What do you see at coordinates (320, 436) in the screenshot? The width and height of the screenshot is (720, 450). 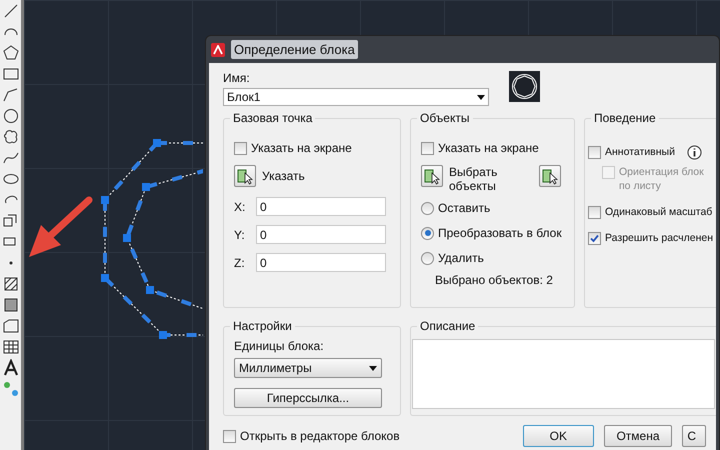 I see `checkbox-label: Открыть в редакторе блоков` at bounding box center [320, 436].